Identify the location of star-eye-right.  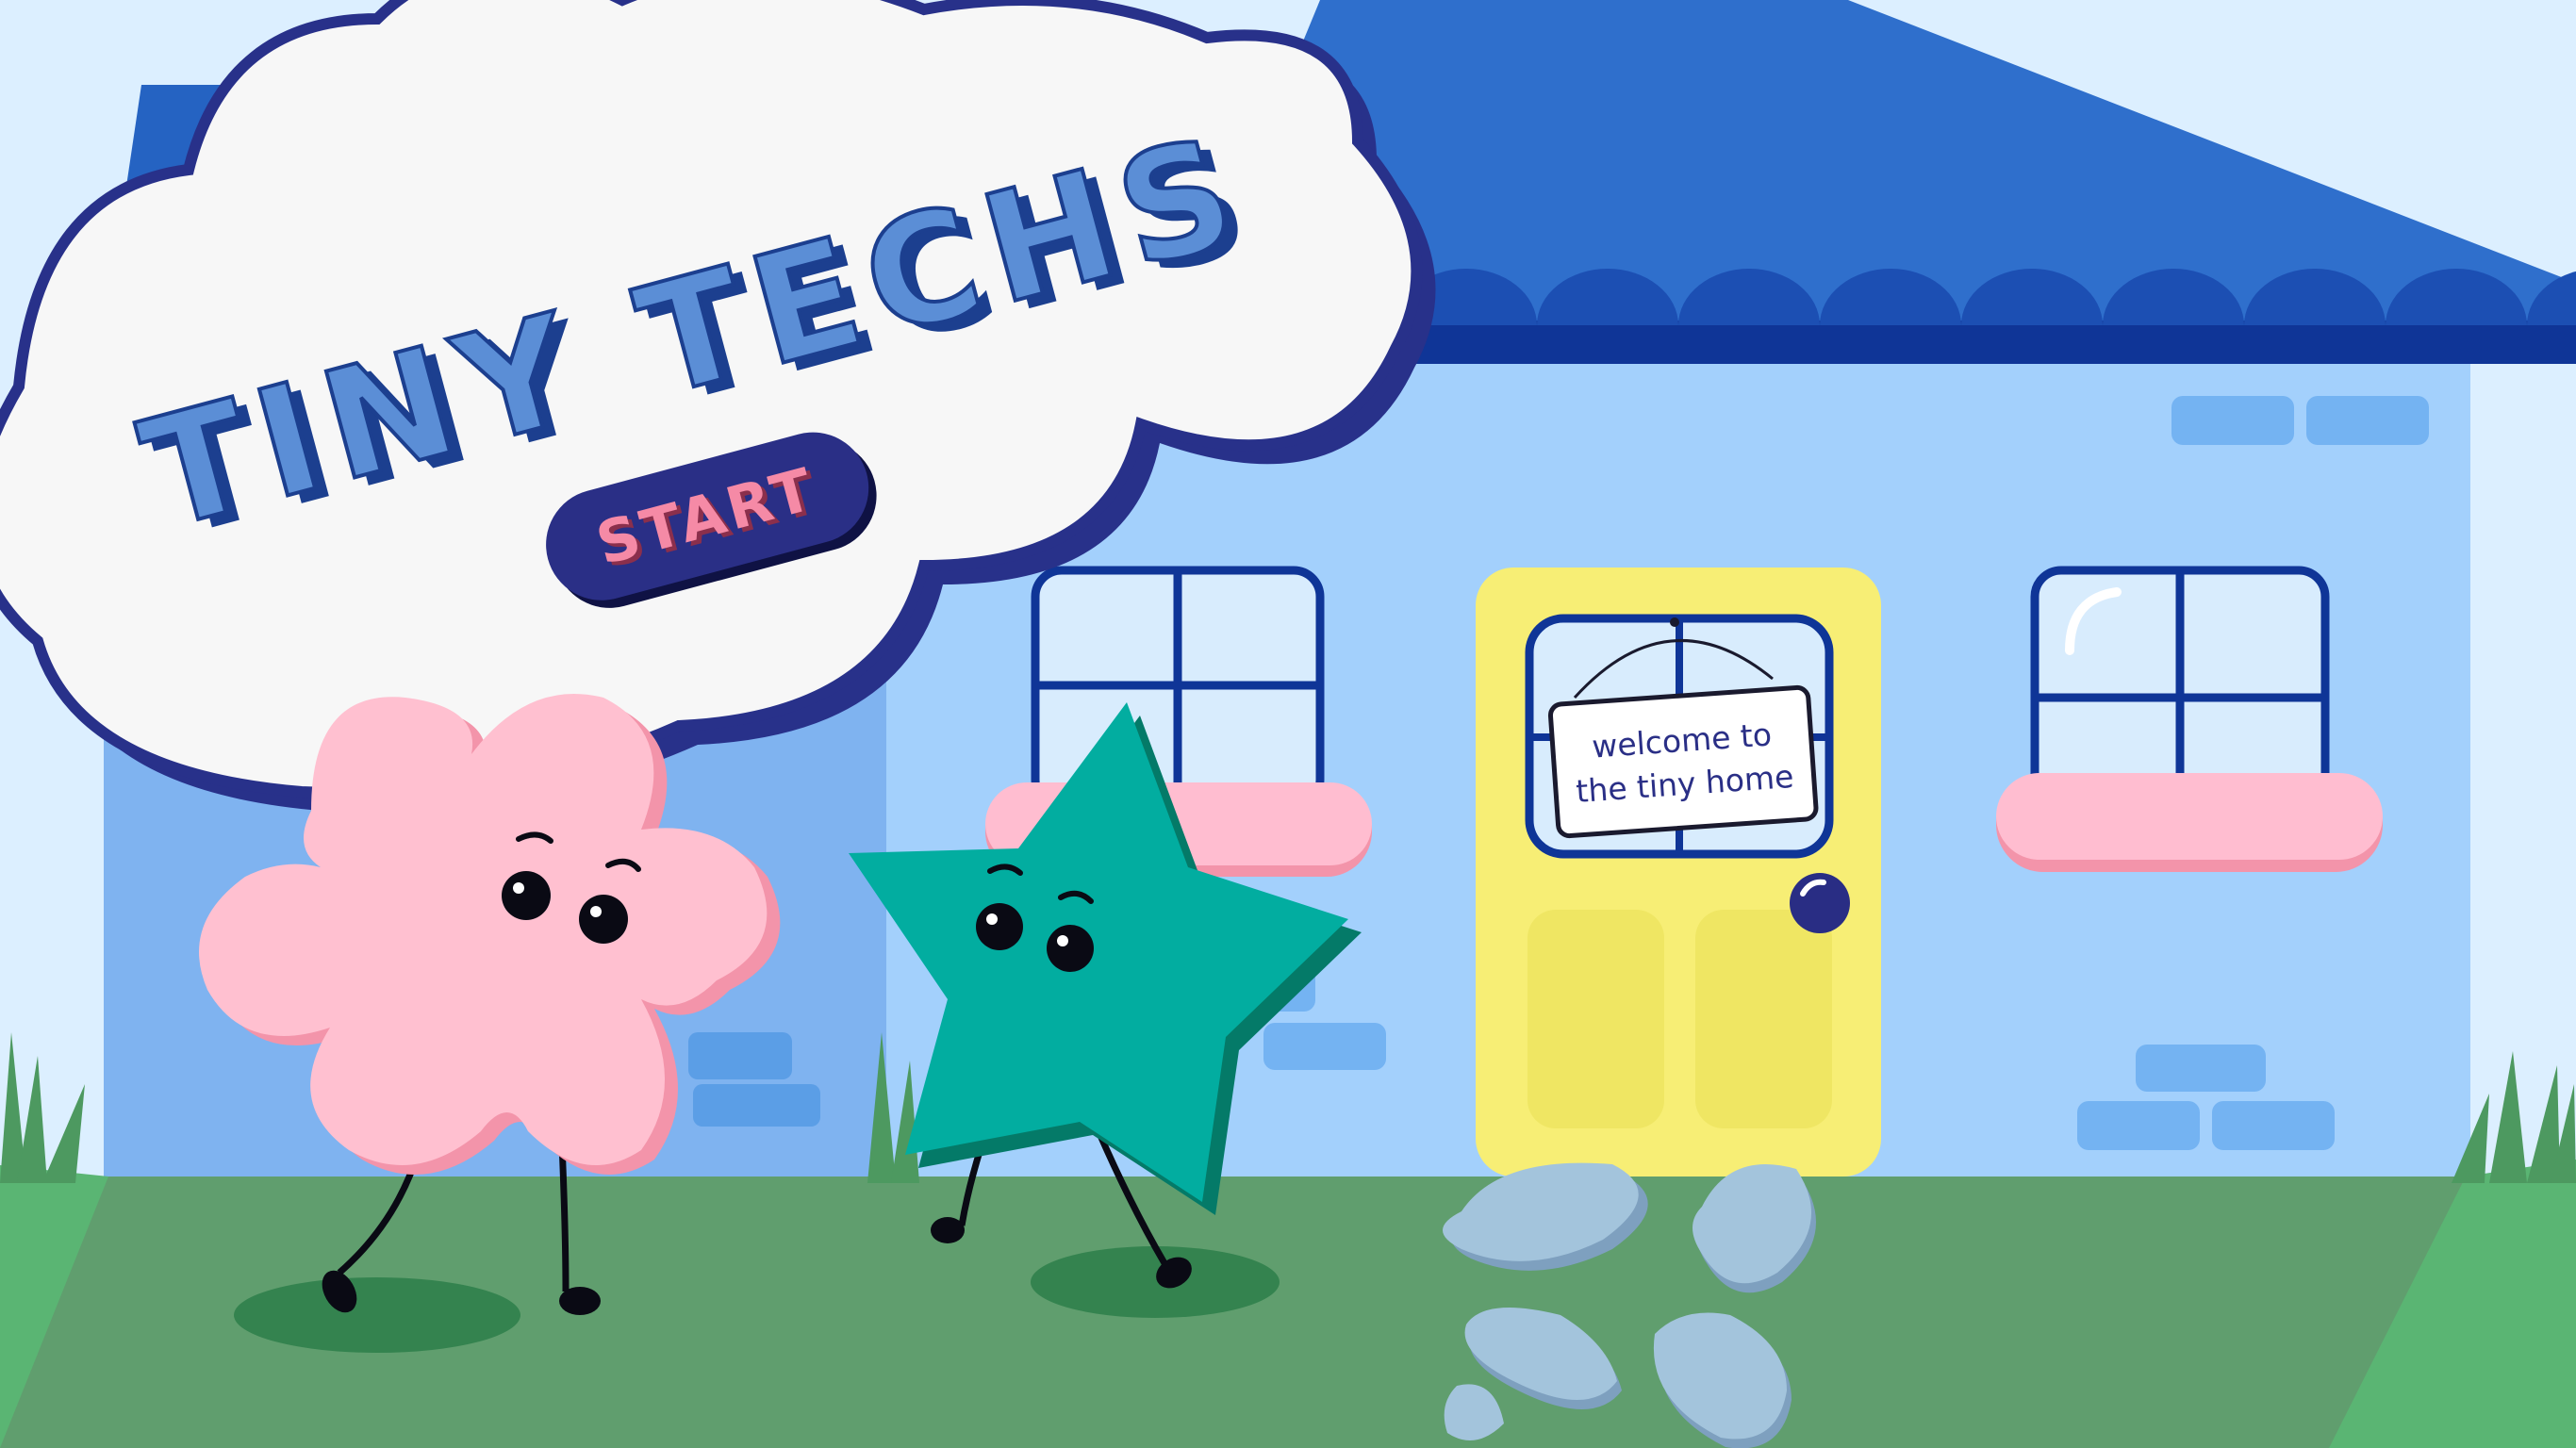
(1070, 948).